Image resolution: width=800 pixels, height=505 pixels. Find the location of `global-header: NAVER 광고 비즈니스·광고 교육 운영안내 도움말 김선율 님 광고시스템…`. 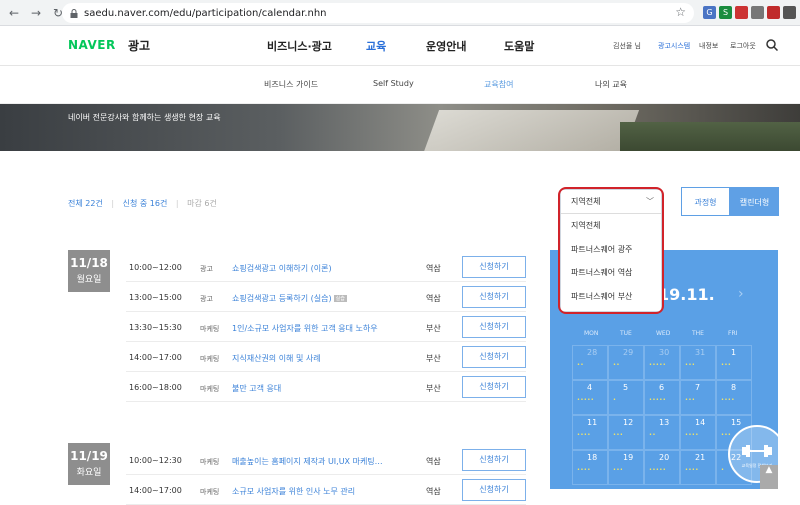

global-header: NAVER 광고 비즈니스·광고 교육 운영안내 도움말 김선율 님 광고시스템… is located at coordinates (400, 46).